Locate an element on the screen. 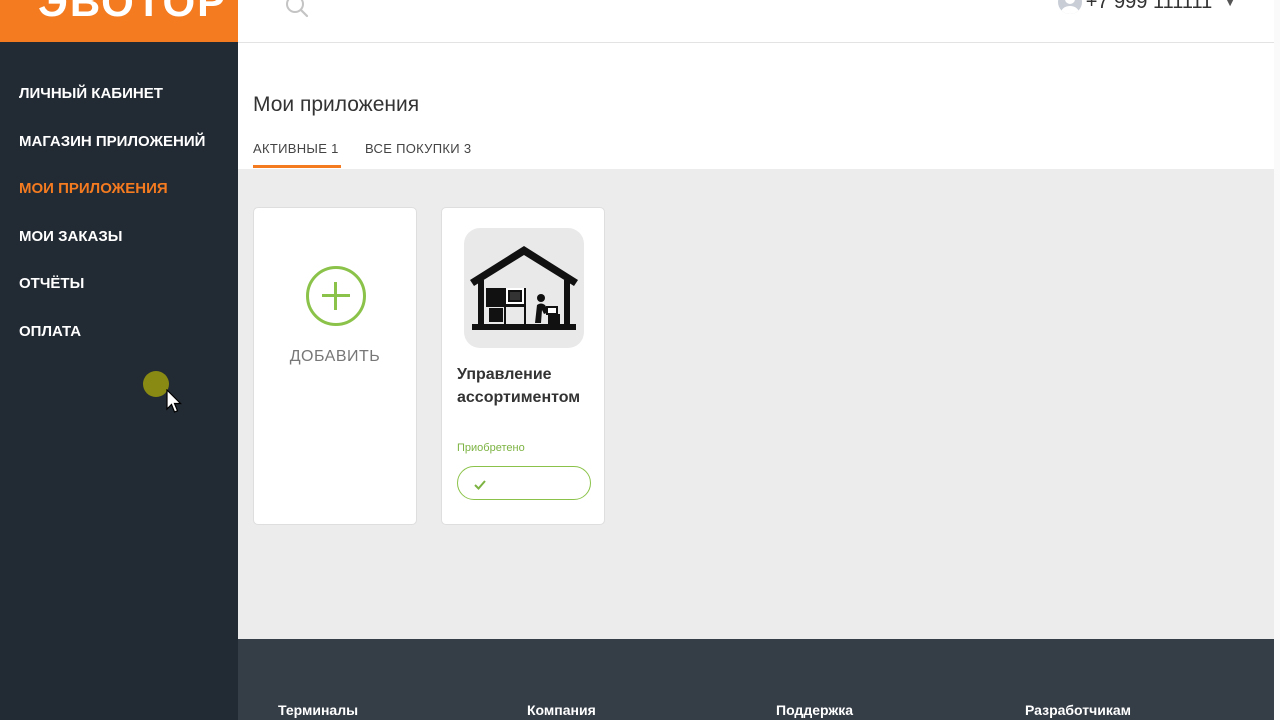  chevron-down-icon: ▼ is located at coordinates (1230, 4).